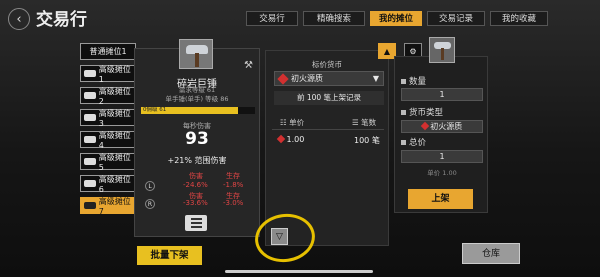  I want to click on compare-key-right: R, so click(150, 204).